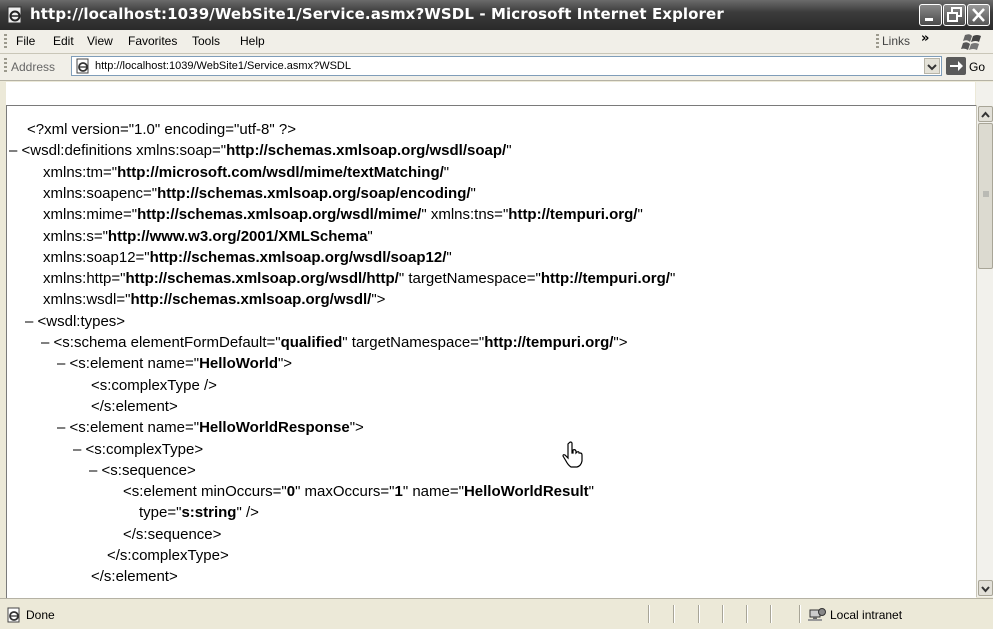 The image size is (993, 629). I want to click on links-toolbar-label: Links, so click(896, 41).